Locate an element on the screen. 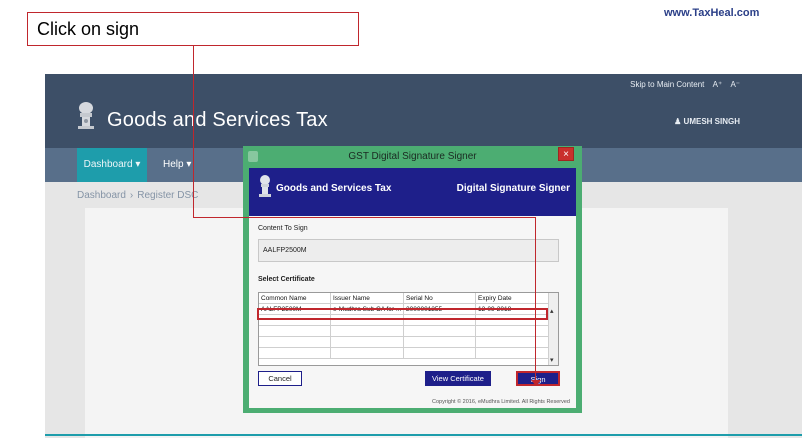 The width and height of the screenshot is (802, 448). dialog-org-title: Goods and Services Tax is located at coordinates (334, 188).